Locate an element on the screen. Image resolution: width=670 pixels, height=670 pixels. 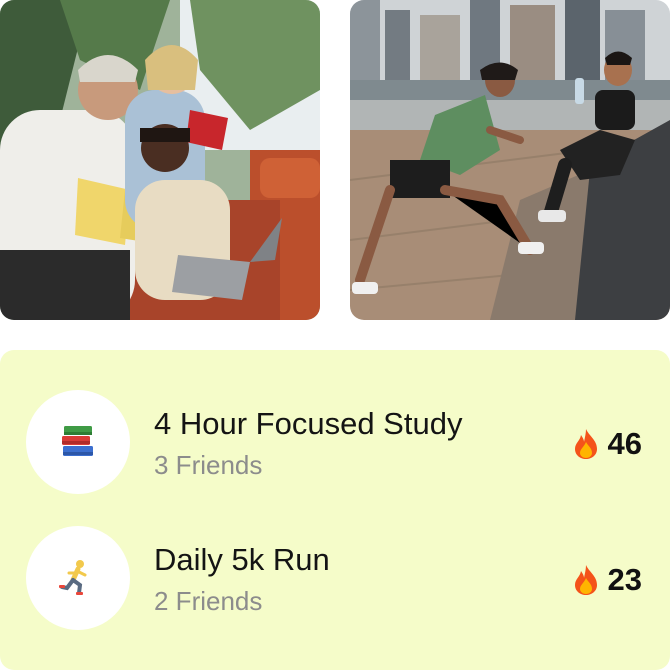
streak-count: 46 is located at coordinates (624, 443).